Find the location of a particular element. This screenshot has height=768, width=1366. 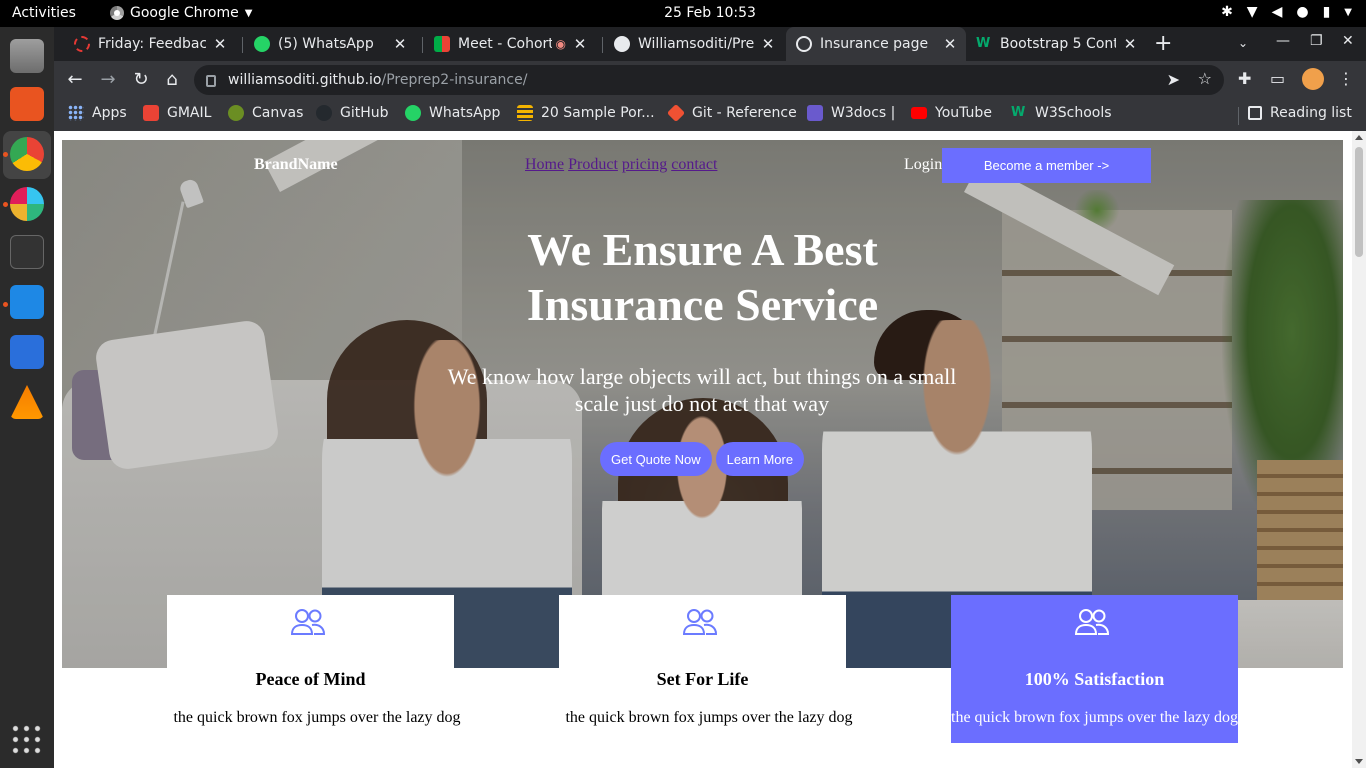

power-menu-chevron-icon: ▼ is located at coordinates (1348, 12).